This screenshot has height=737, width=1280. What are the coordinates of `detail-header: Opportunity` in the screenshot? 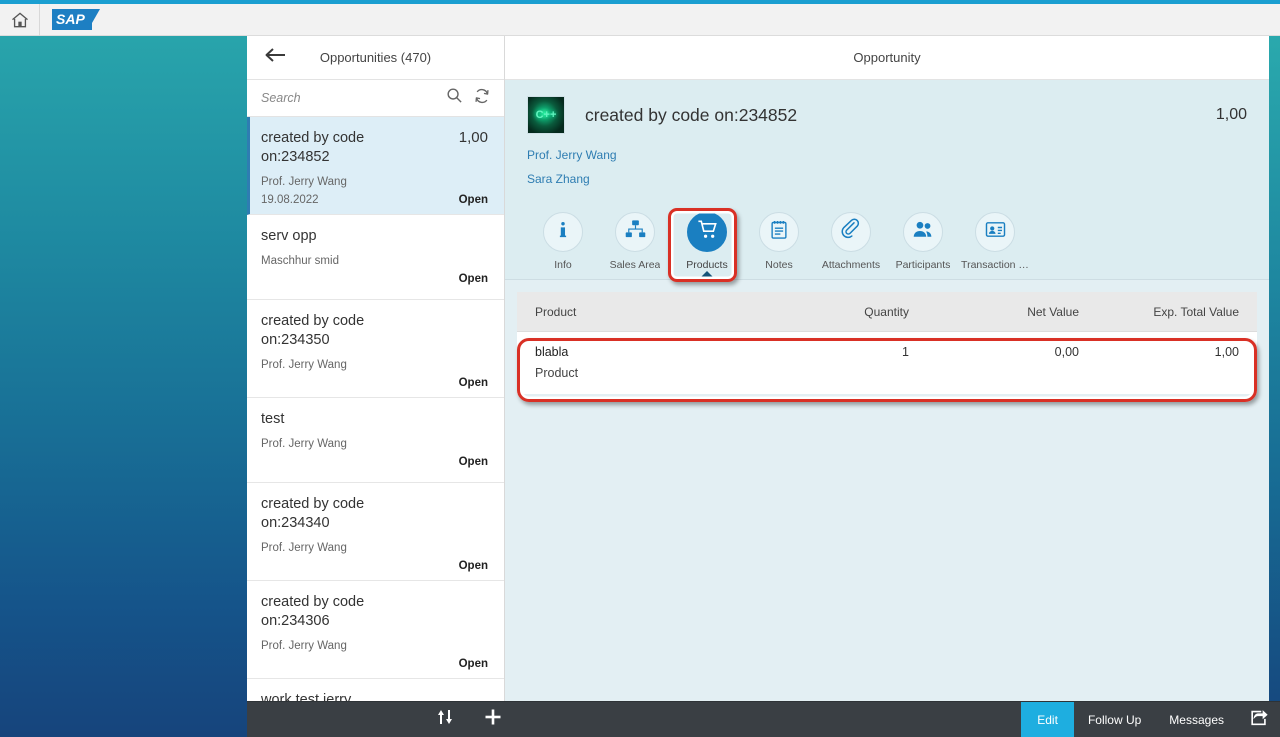 It's located at (887, 58).